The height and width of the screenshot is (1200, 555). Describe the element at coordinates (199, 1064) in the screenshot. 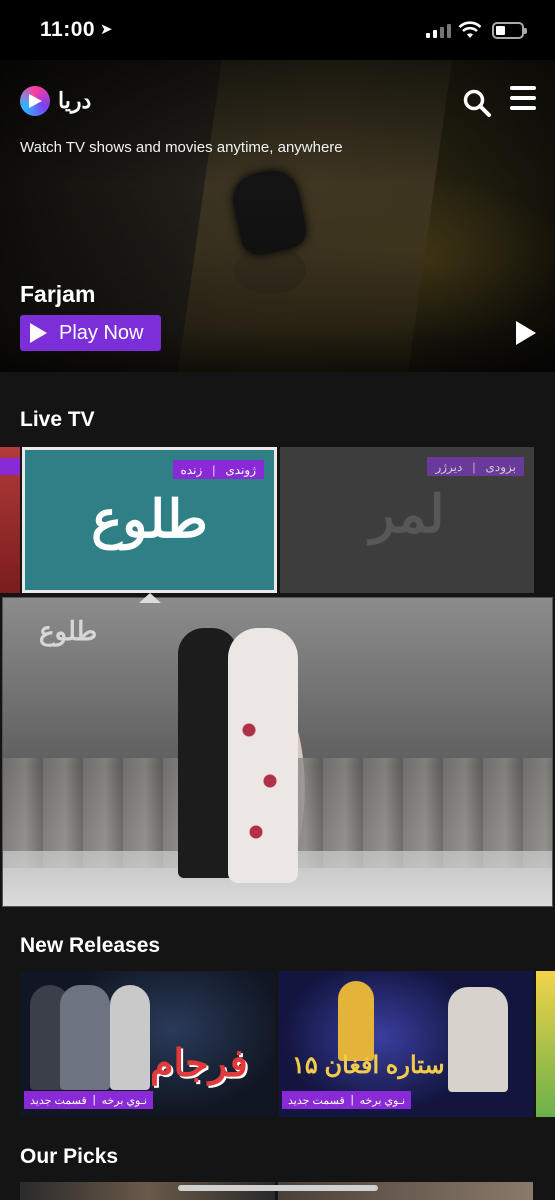

I see `release-title-art: فرجام` at that location.